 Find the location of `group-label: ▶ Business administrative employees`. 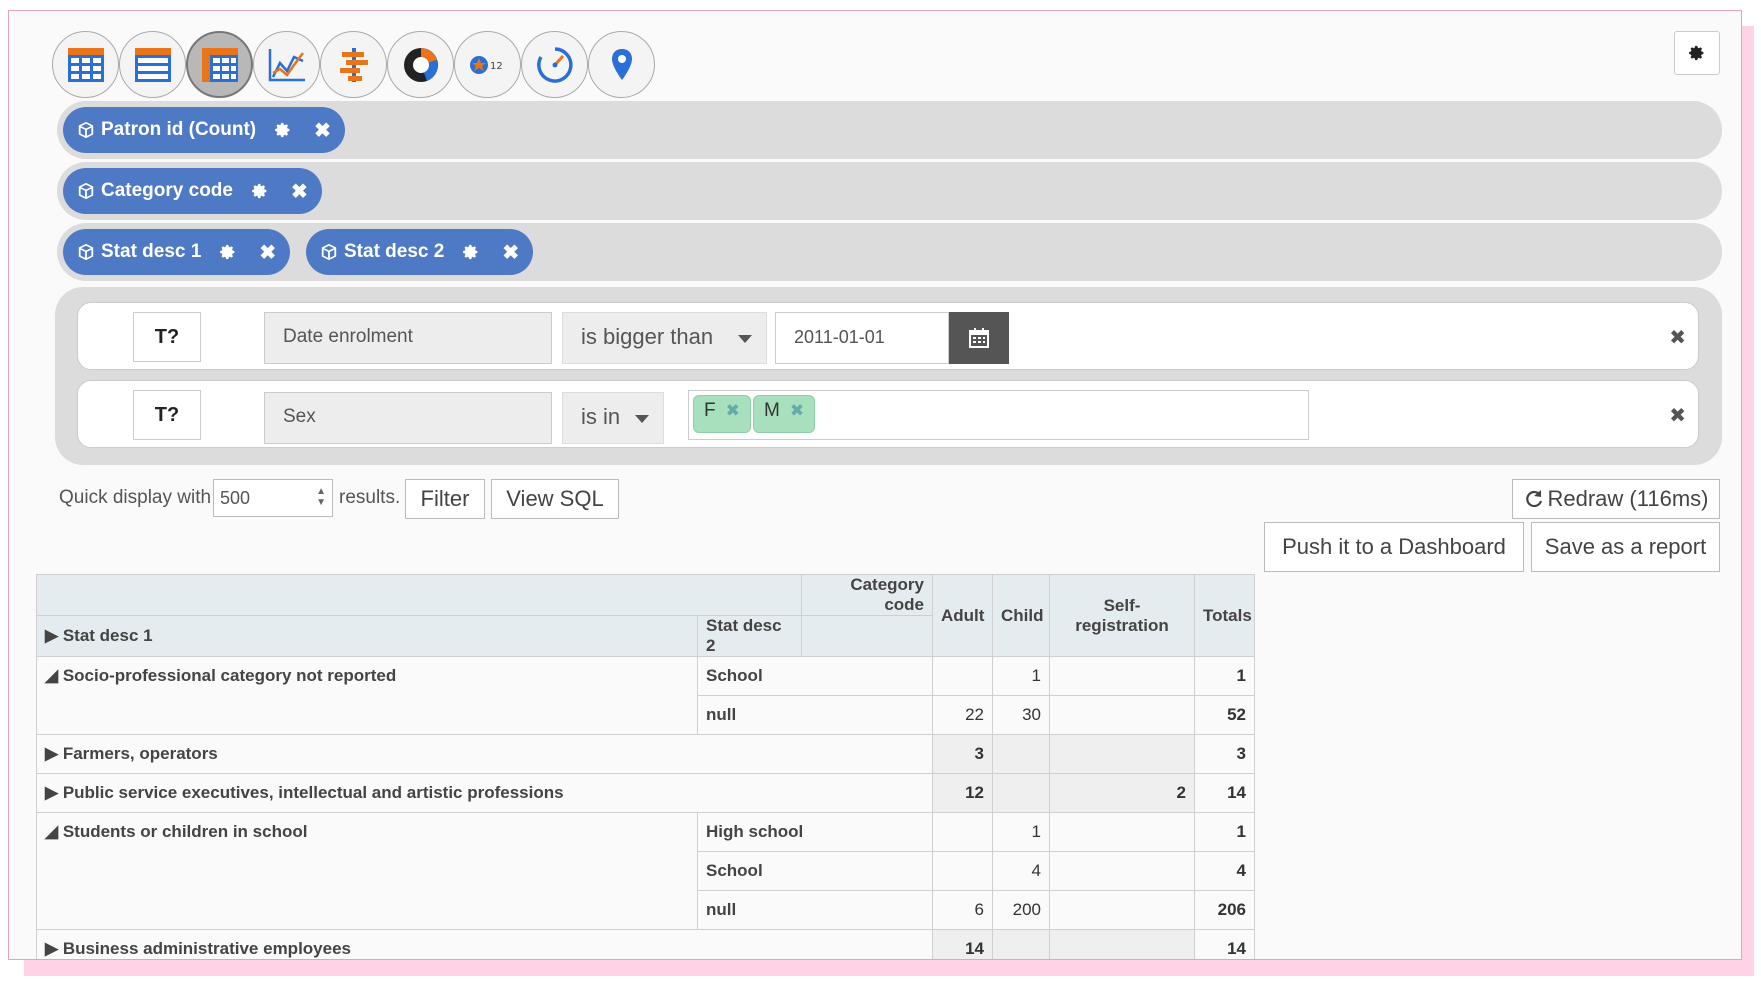

group-label: ▶ Business administrative employees is located at coordinates (484, 944).